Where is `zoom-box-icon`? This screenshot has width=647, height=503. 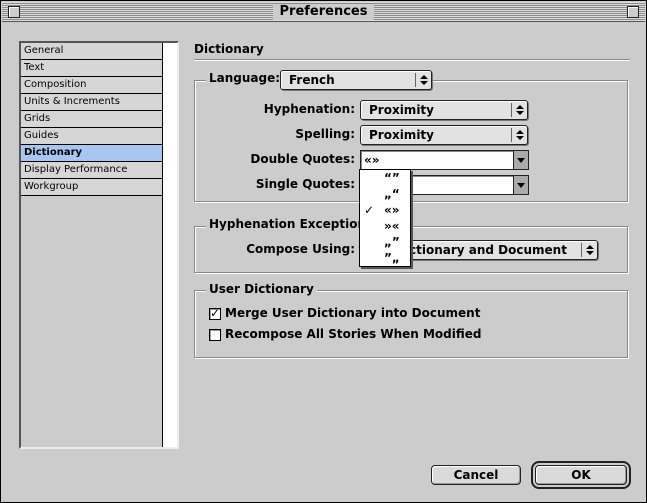 zoom-box-icon is located at coordinates (633, 12).